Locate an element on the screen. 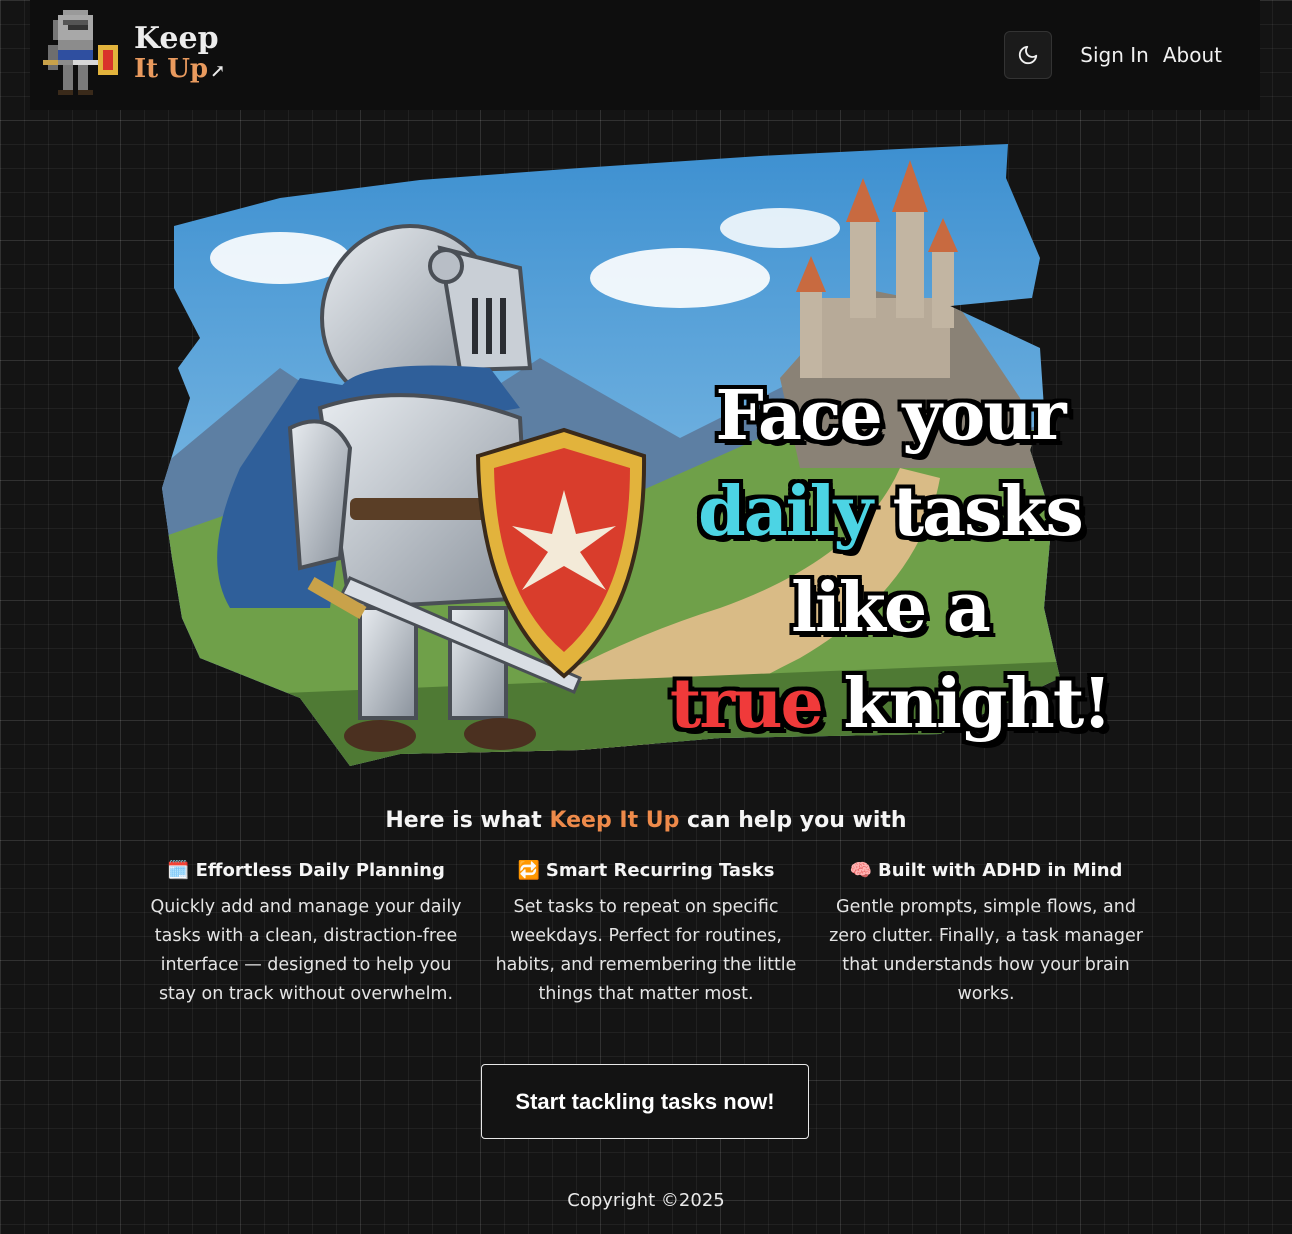  features-title-brand: Keep It Up is located at coordinates (614, 820).